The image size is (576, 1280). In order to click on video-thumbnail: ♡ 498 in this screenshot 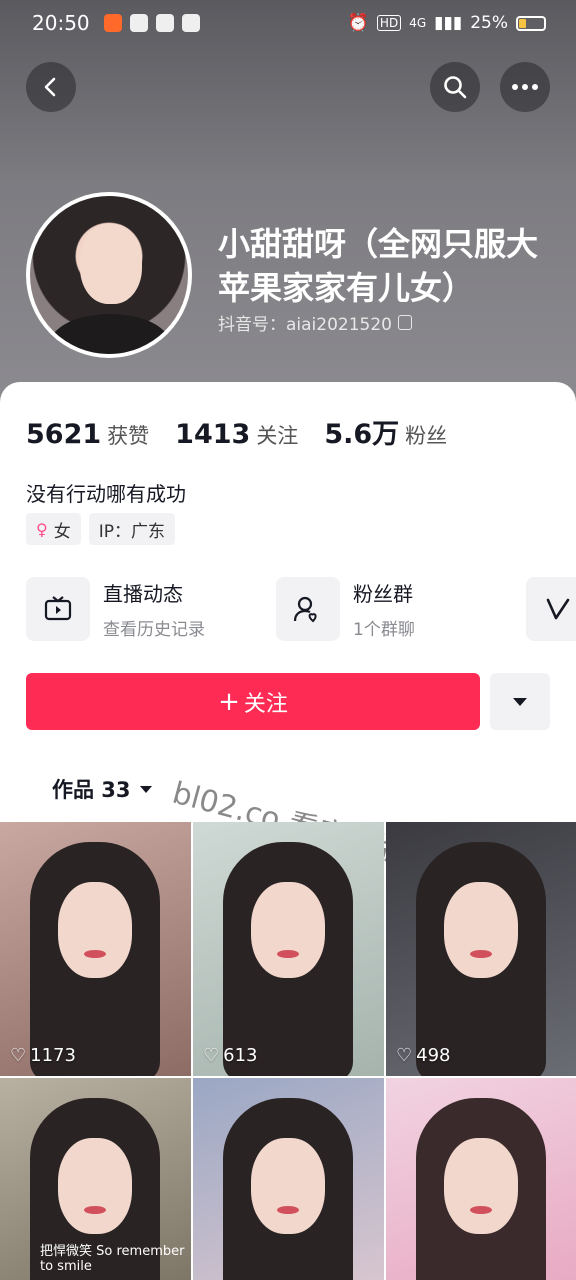, I will do `click(481, 949)`.